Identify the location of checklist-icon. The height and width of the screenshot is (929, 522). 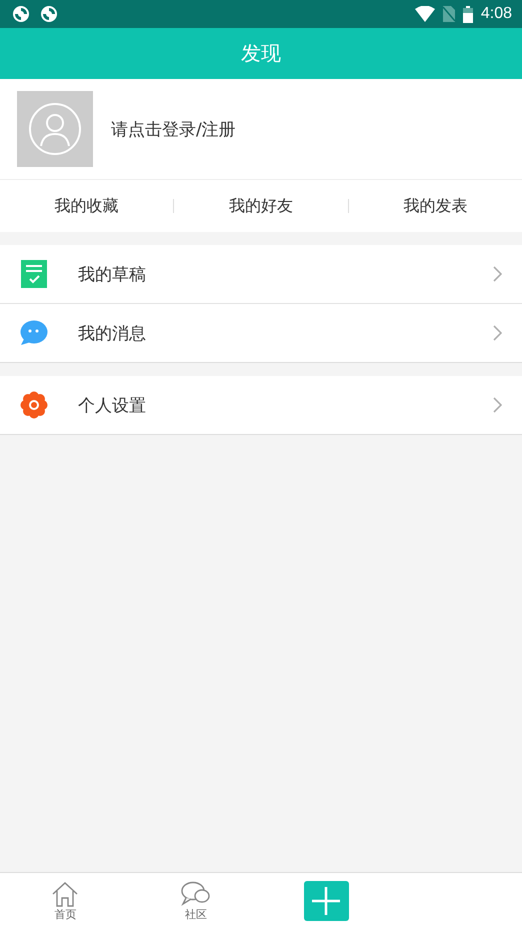
(34, 274).